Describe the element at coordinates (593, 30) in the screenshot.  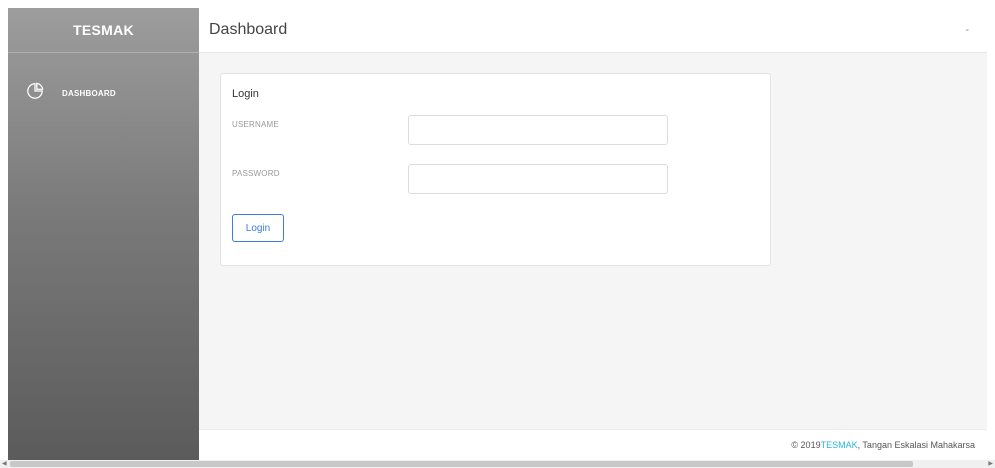
I see `top-bar: Dashboard -` at that location.